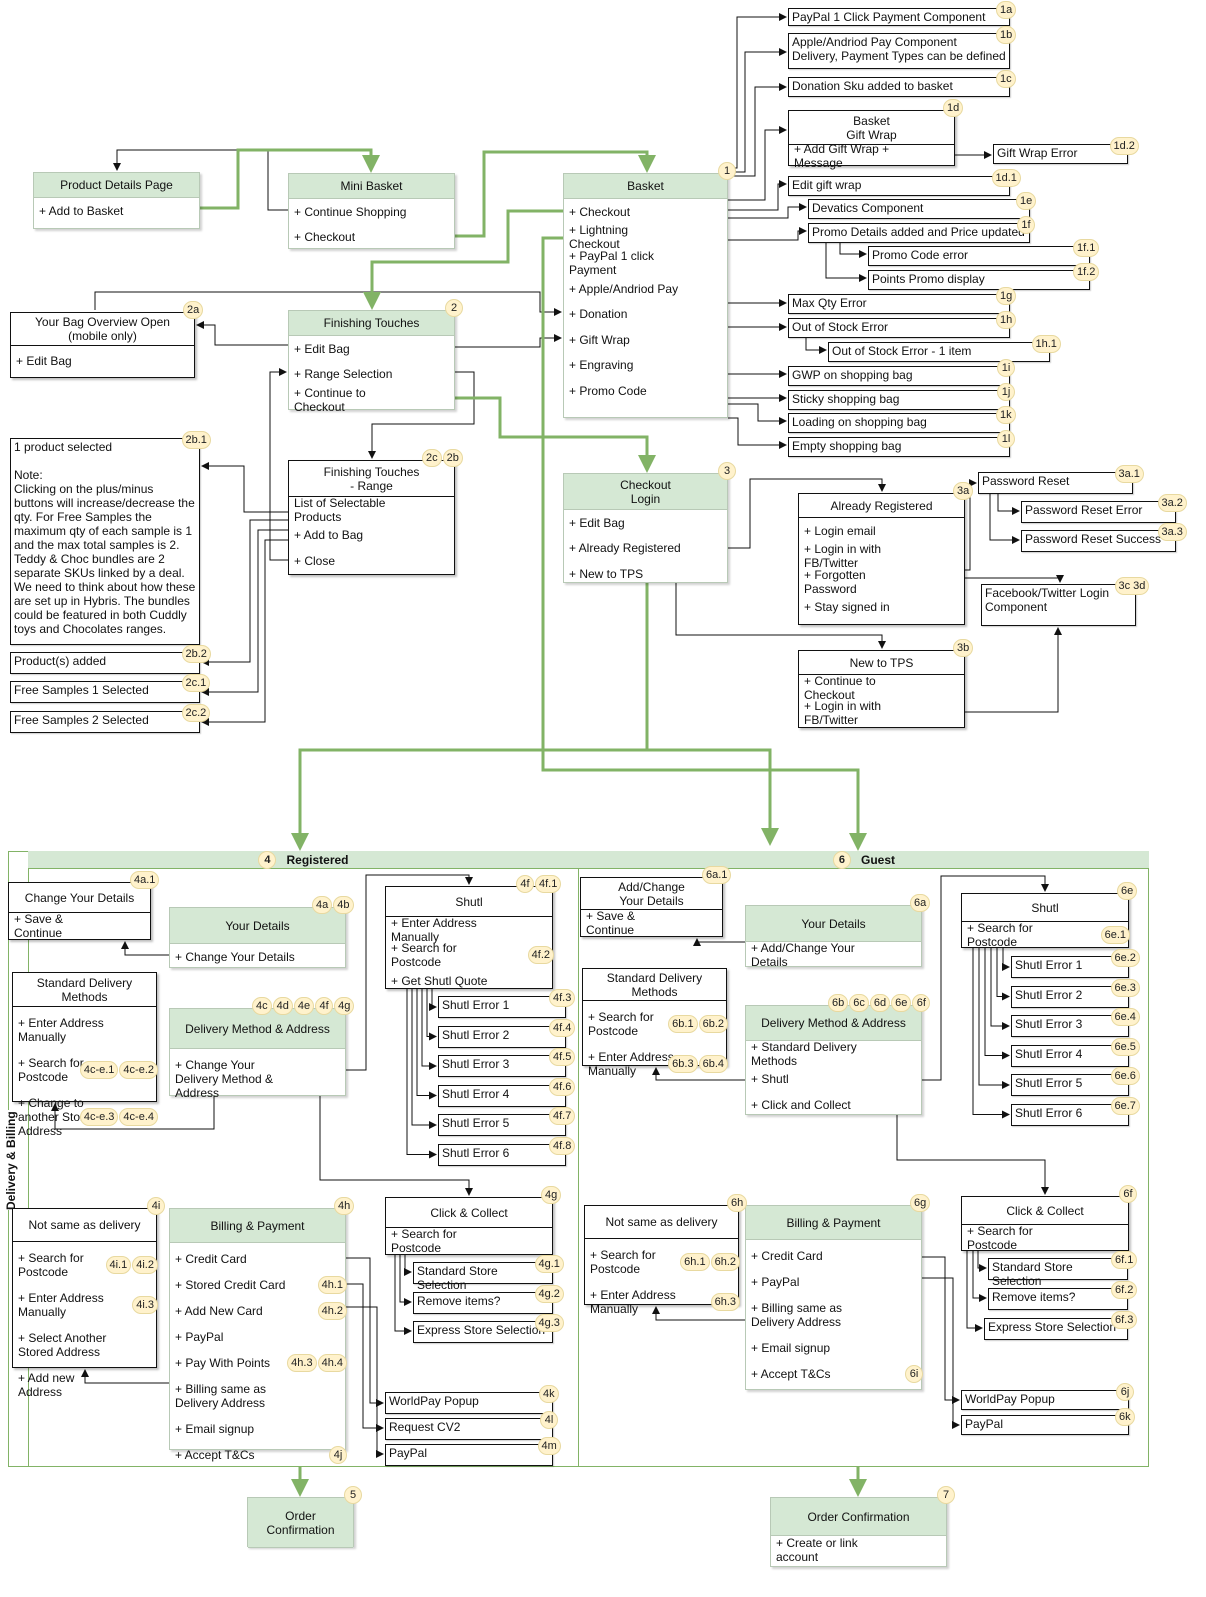 This screenshot has width=1206, height=1597. I want to click on node-item: + Email signup, so click(833, 1348).